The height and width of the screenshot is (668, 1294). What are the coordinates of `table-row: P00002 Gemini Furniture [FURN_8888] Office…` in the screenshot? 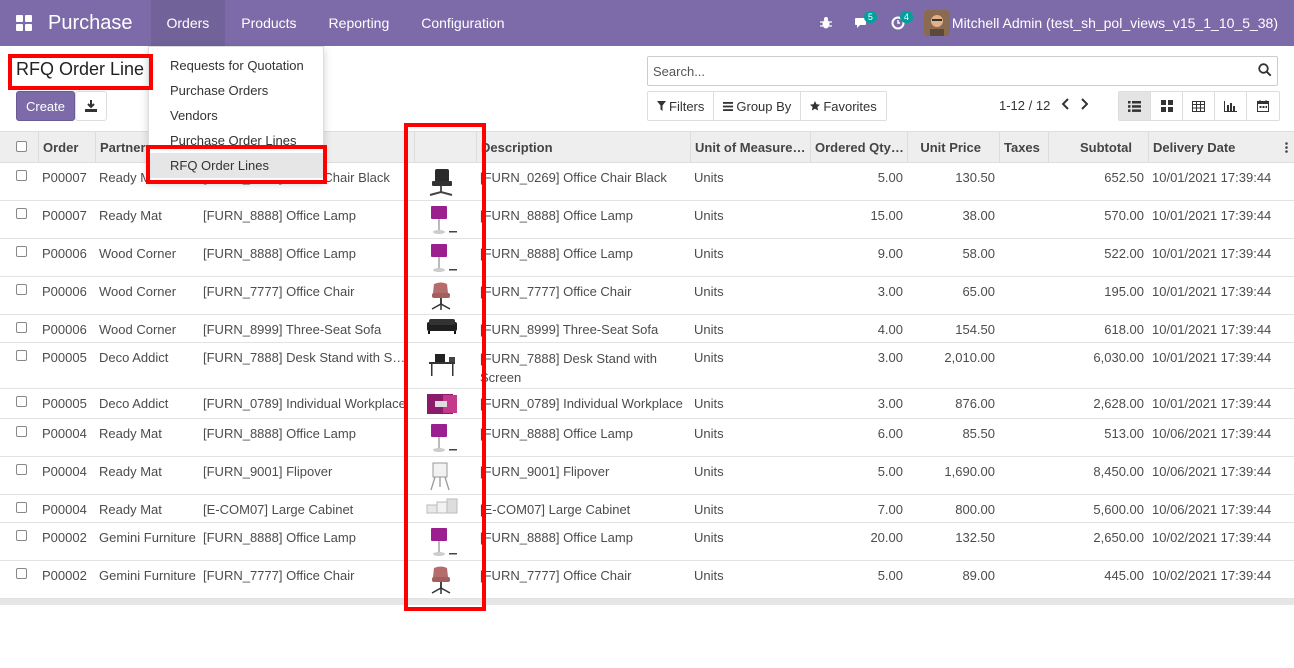 It's located at (647, 542).